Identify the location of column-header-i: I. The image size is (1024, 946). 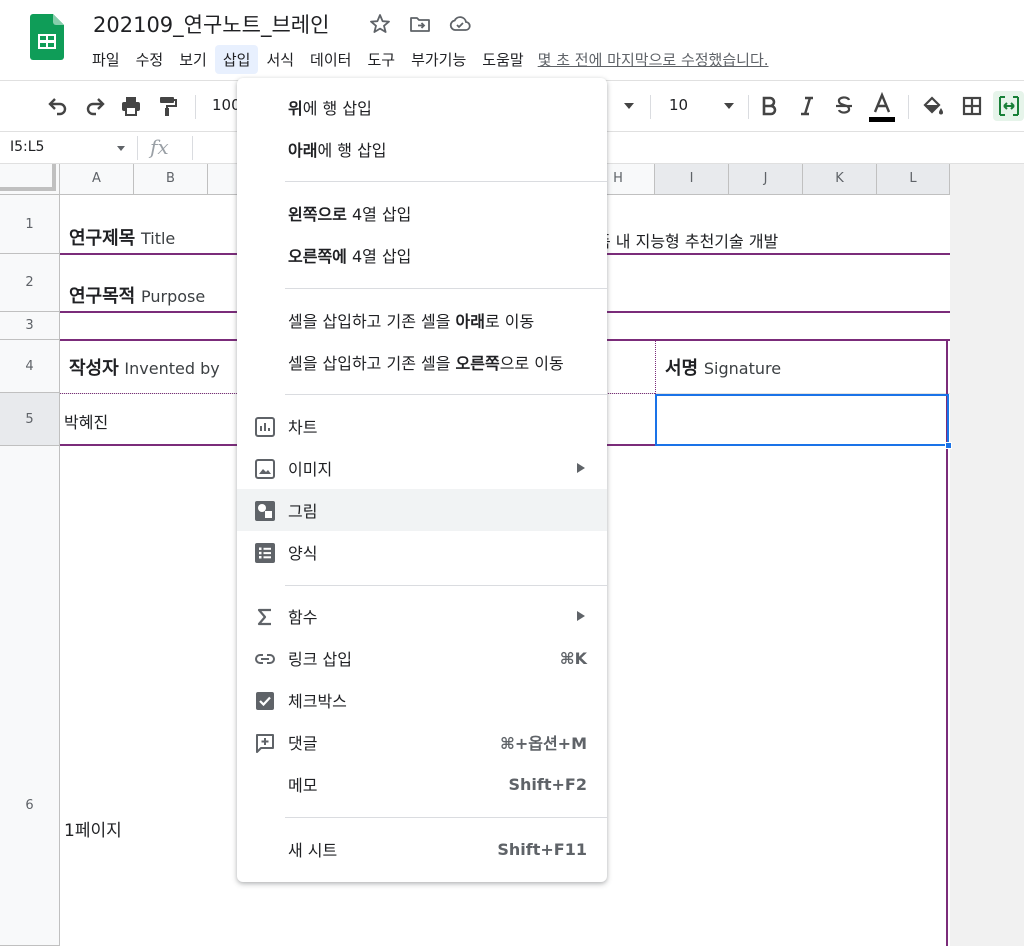
(692, 179).